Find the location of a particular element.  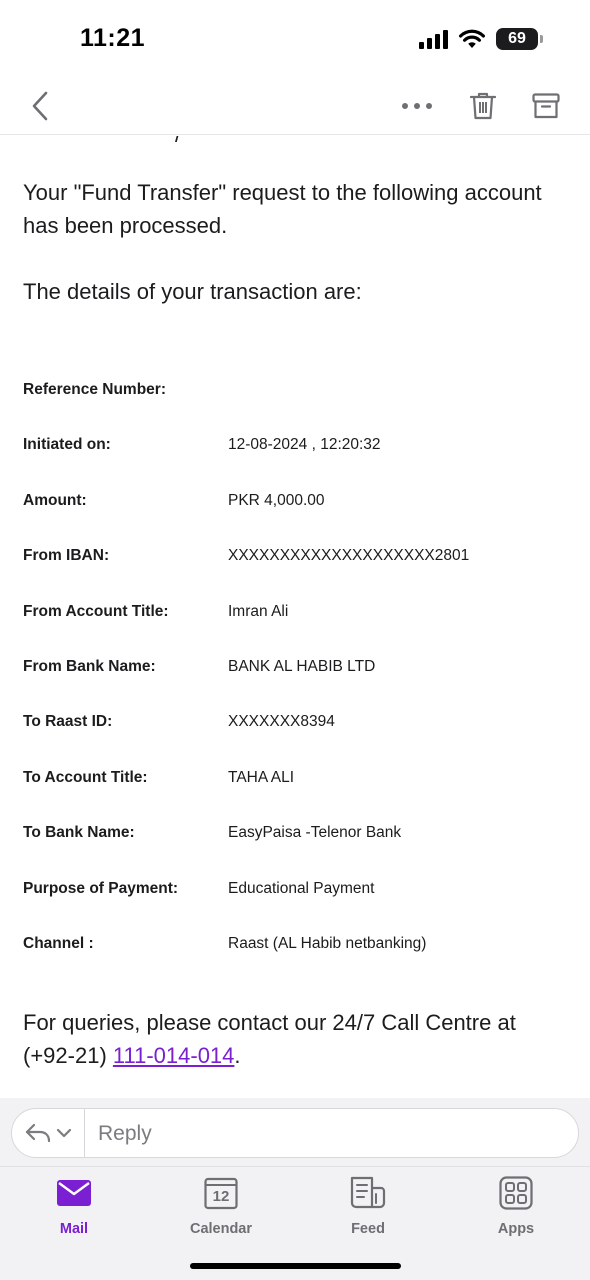

archive-button is located at coordinates (546, 106).